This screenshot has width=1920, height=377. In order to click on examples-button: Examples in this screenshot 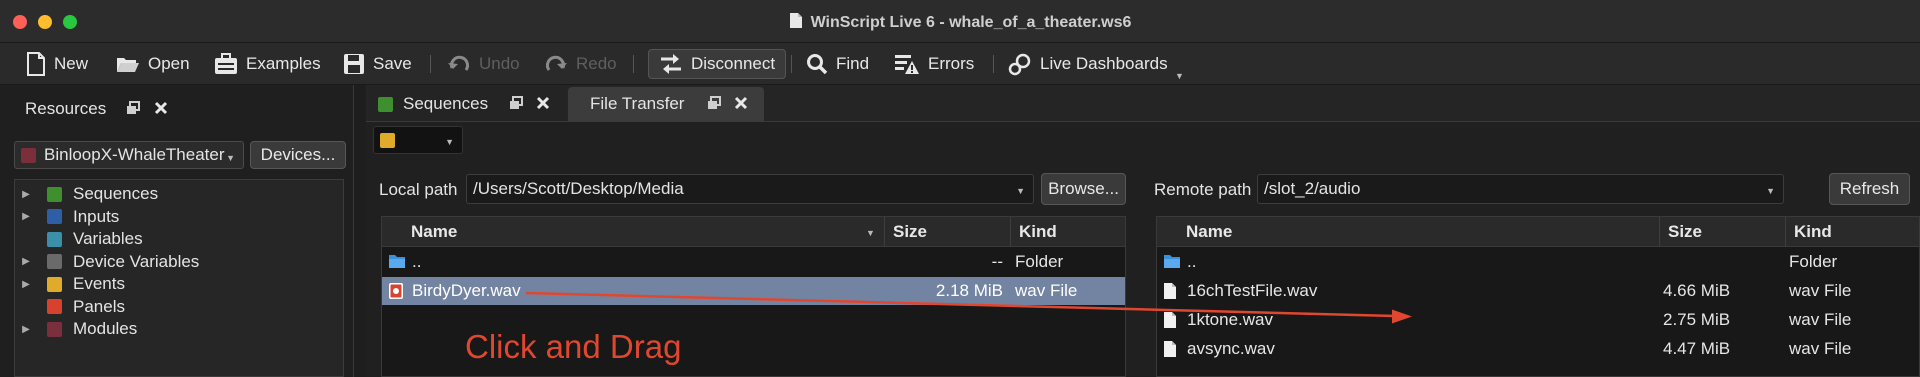, I will do `click(267, 64)`.